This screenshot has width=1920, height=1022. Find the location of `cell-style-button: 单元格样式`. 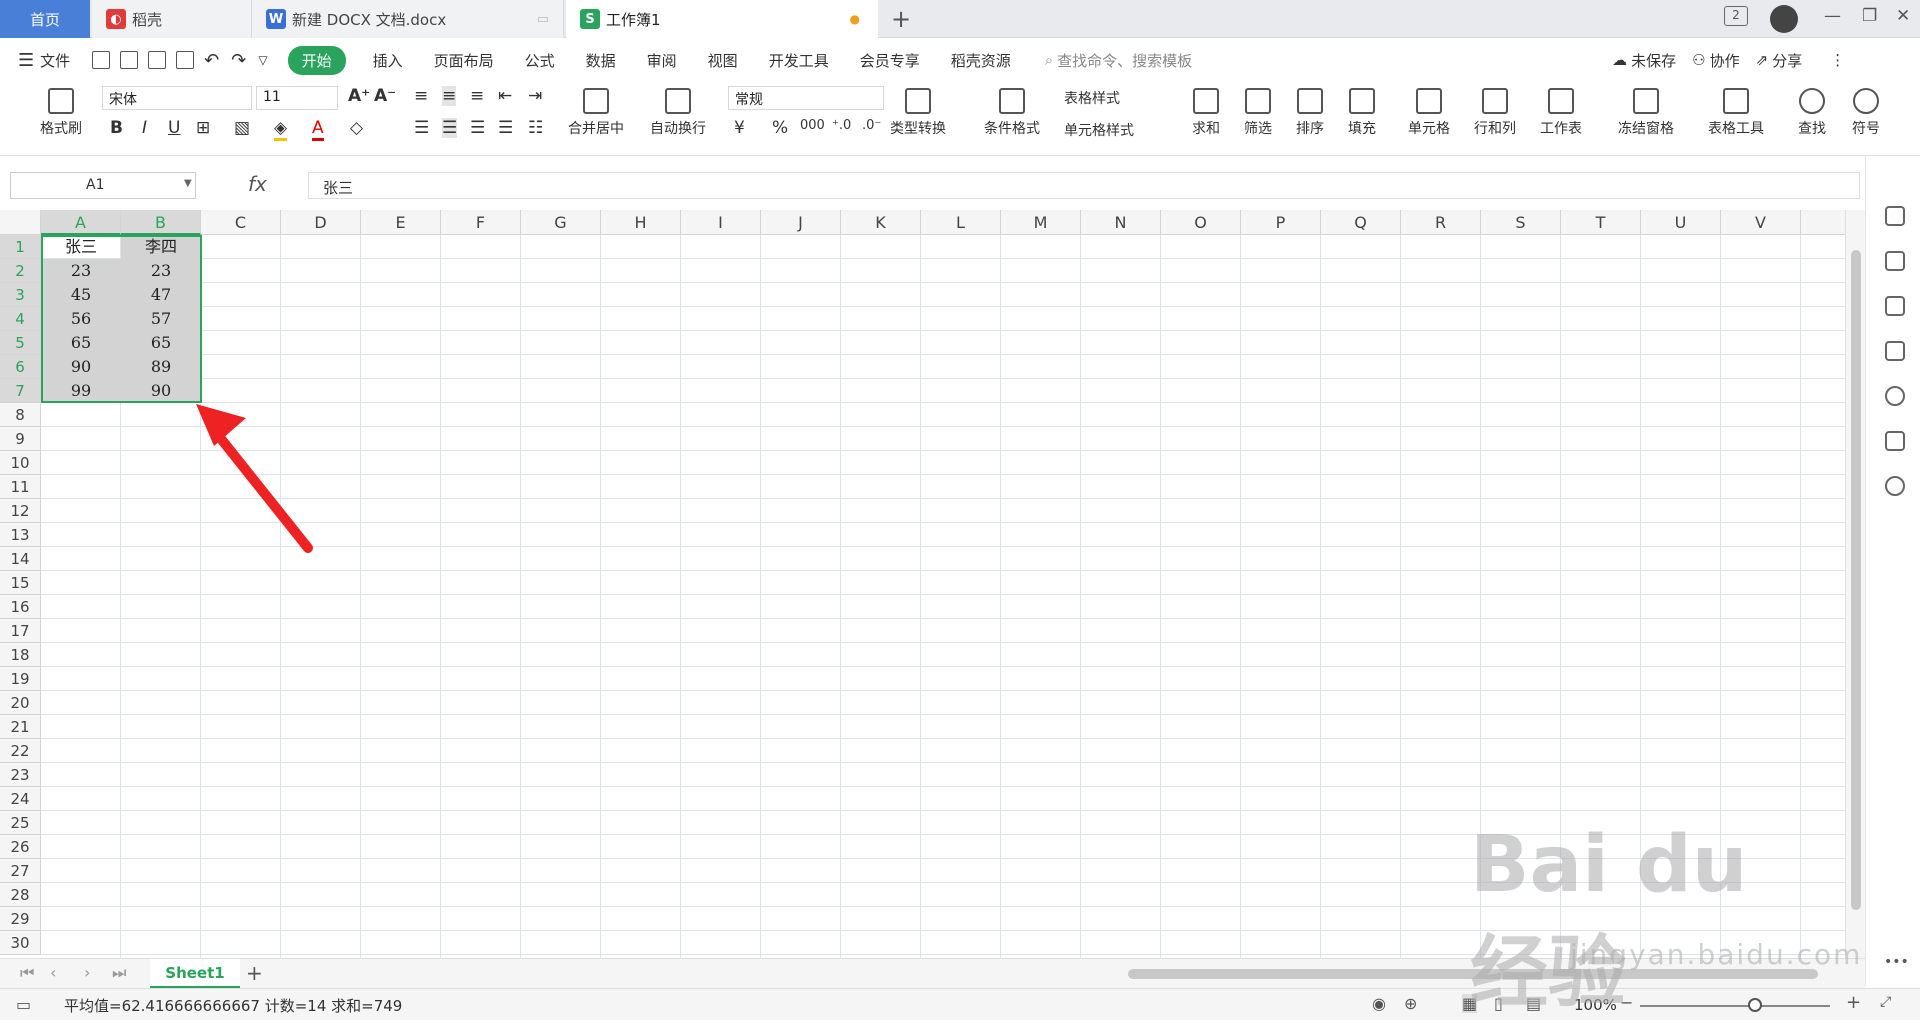

cell-style-button: 单元格样式 is located at coordinates (1099, 130).